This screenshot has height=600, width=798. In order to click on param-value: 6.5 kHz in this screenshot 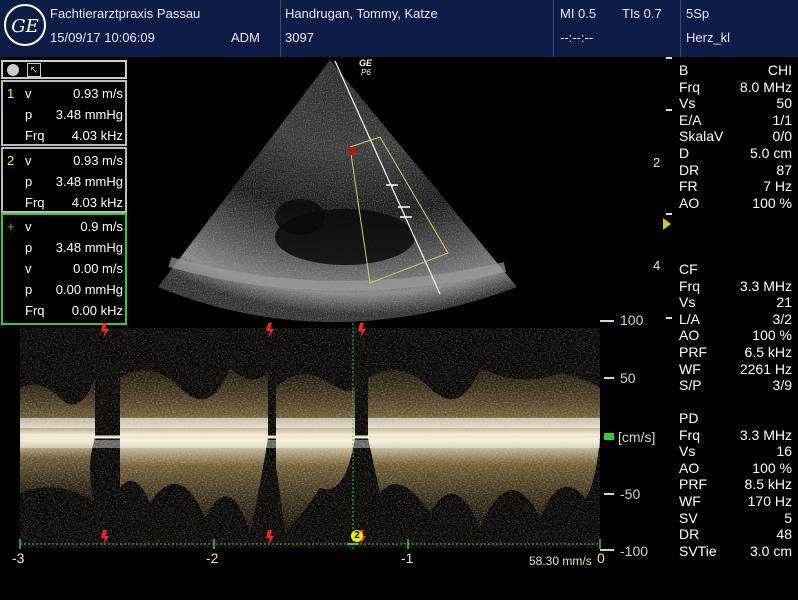, I will do `click(768, 352)`.